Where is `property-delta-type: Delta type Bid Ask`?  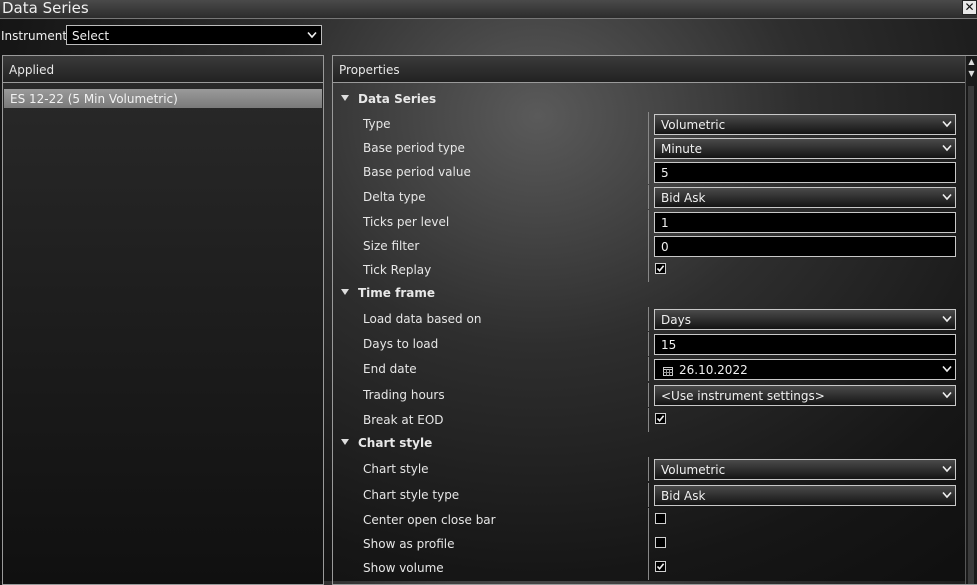 property-delta-type: Delta type Bid Ask is located at coordinates (649, 197).